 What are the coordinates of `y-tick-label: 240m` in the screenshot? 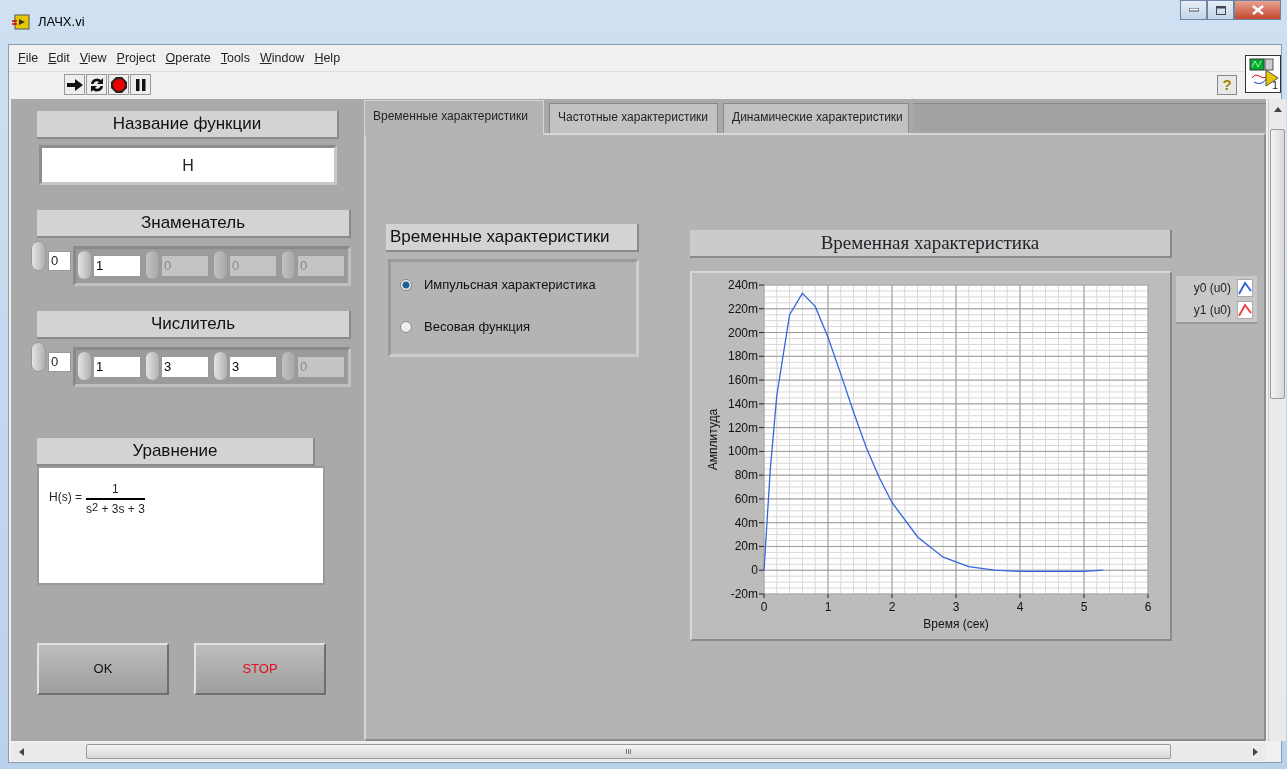 It's located at (742, 285).